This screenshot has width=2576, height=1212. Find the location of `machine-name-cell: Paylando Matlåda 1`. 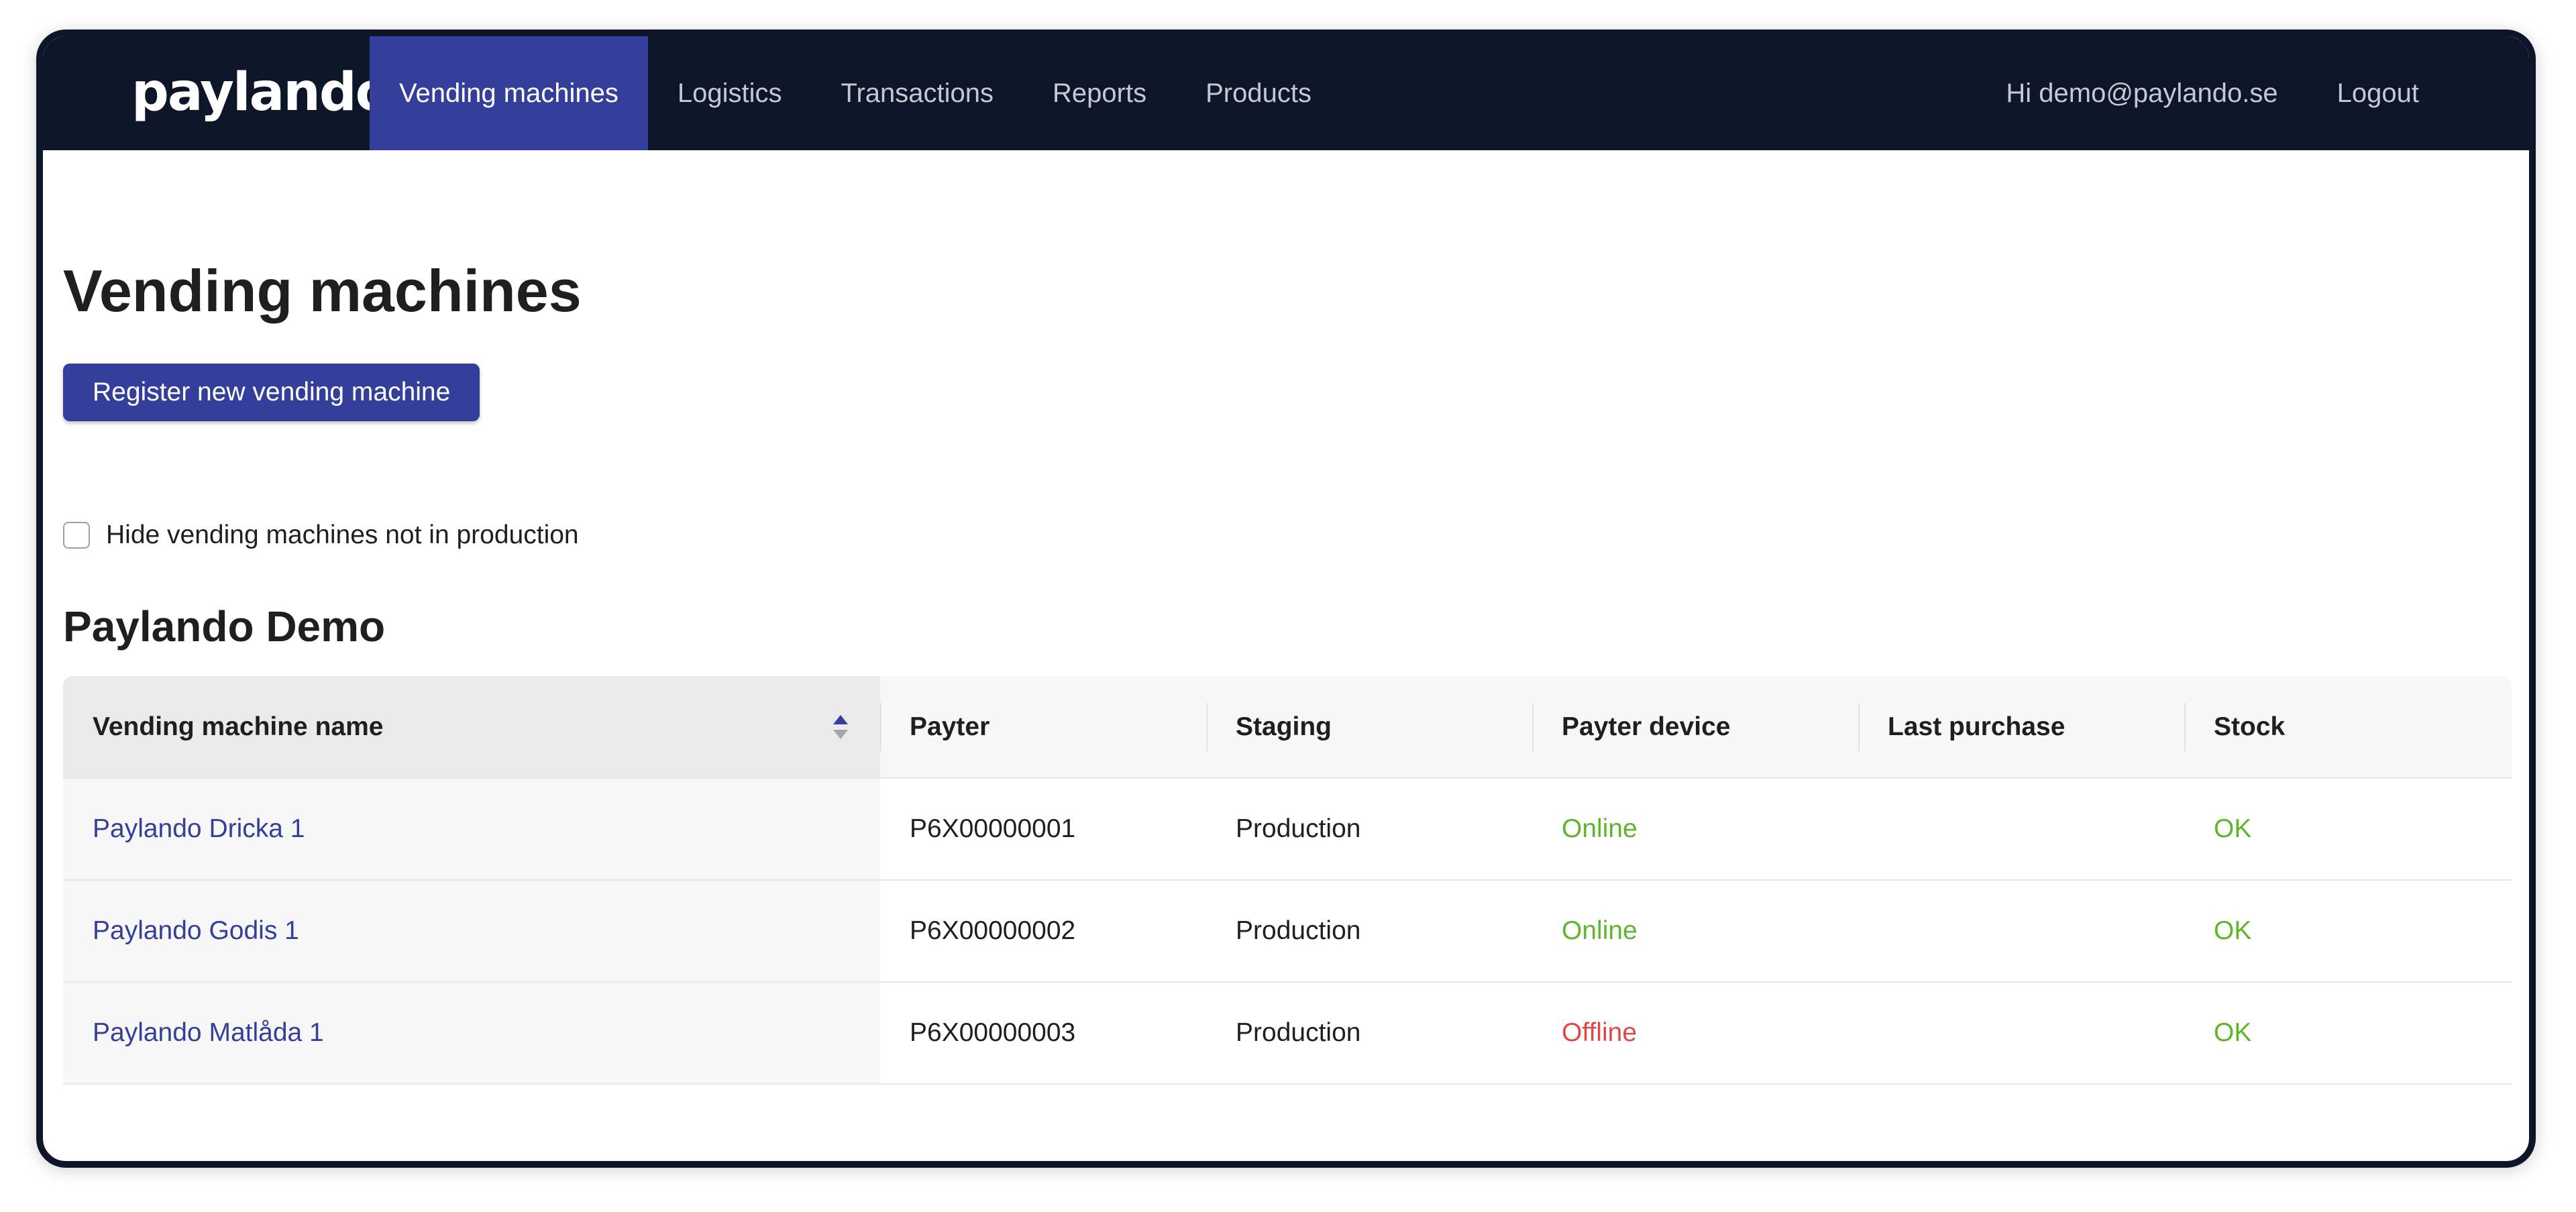

machine-name-cell: Paylando Matlåda 1 is located at coordinates (471, 1033).